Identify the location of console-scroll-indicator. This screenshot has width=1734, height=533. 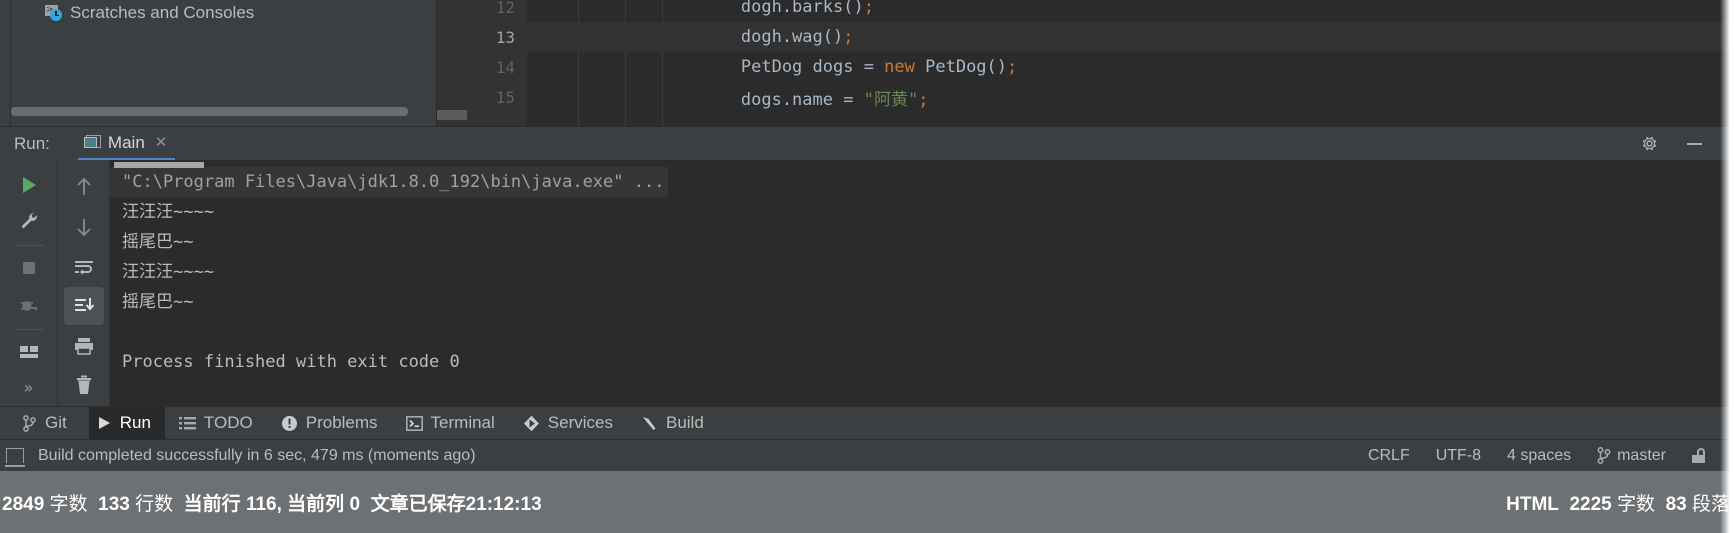
(159, 165).